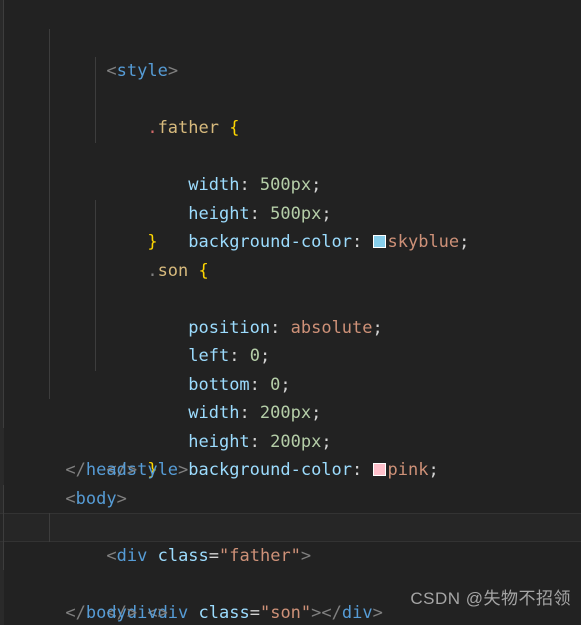 Image resolution: width=581 pixels, height=625 pixels. What do you see at coordinates (142, 71) in the screenshot?
I see `tag-name: style` at bounding box center [142, 71].